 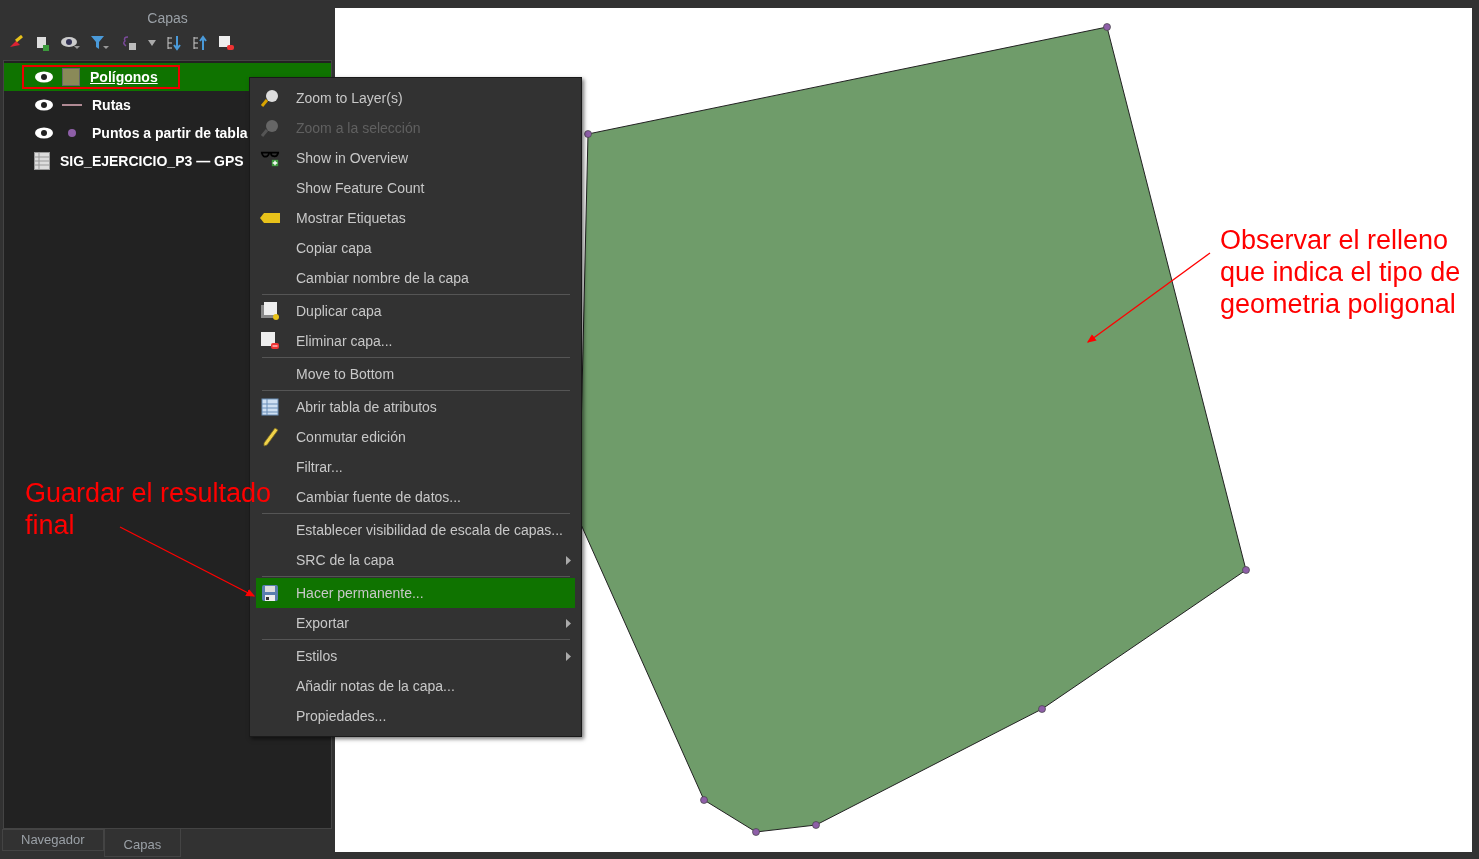 I want to click on menu-item: Mostrar Etiquetas, so click(x=415, y=218).